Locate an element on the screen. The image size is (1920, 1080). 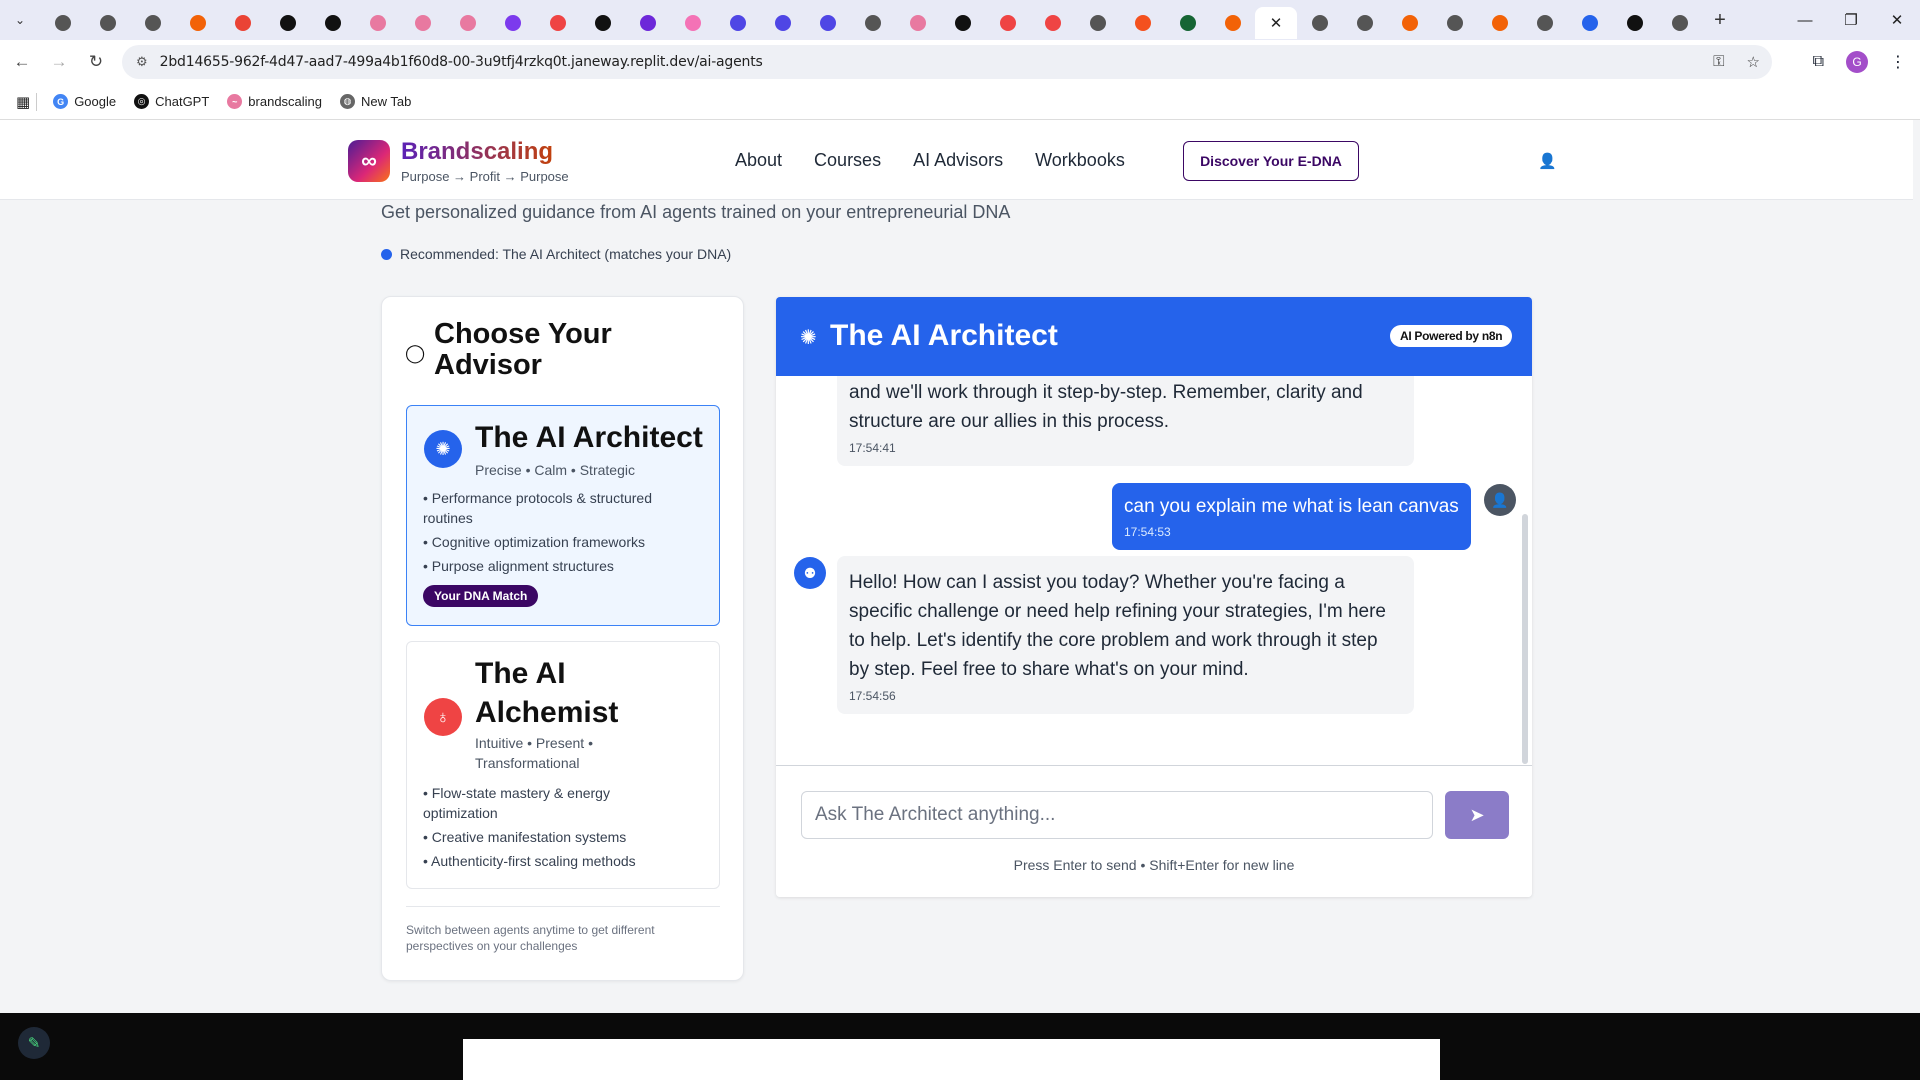
close-window-icon: ✕ is located at coordinates (1897, 20).